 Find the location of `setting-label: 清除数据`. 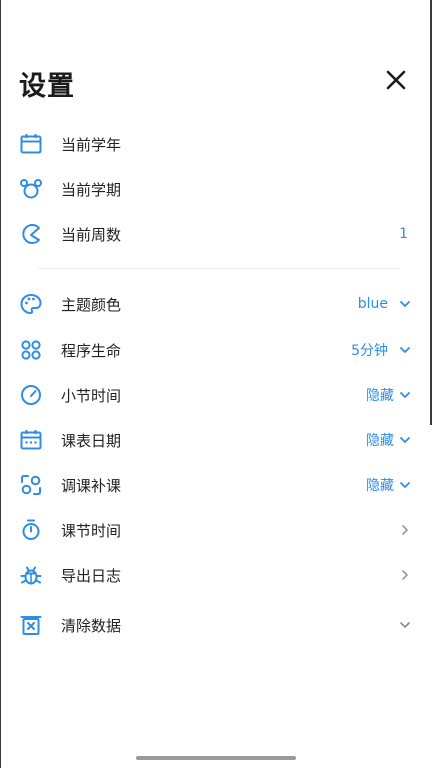

setting-label: 清除数据 is located at coordinates (91, 625).